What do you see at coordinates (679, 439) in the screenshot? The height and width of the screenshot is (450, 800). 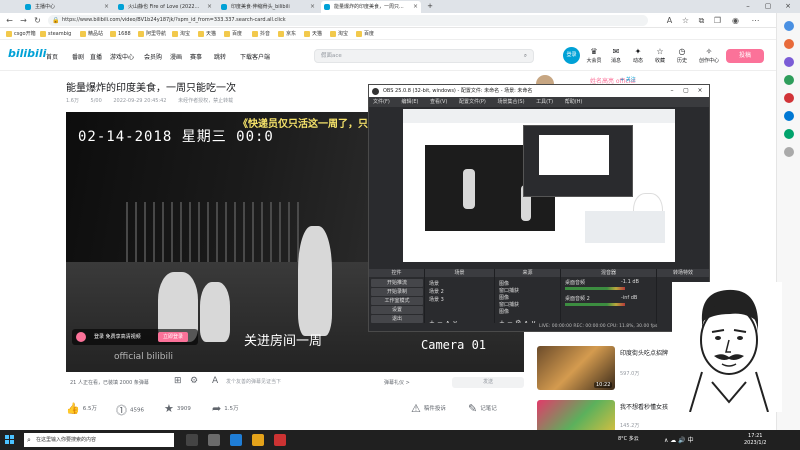 I see `system-tray-icons: ∧ ☁ 🔊 中` at bounding box center [679, 439].